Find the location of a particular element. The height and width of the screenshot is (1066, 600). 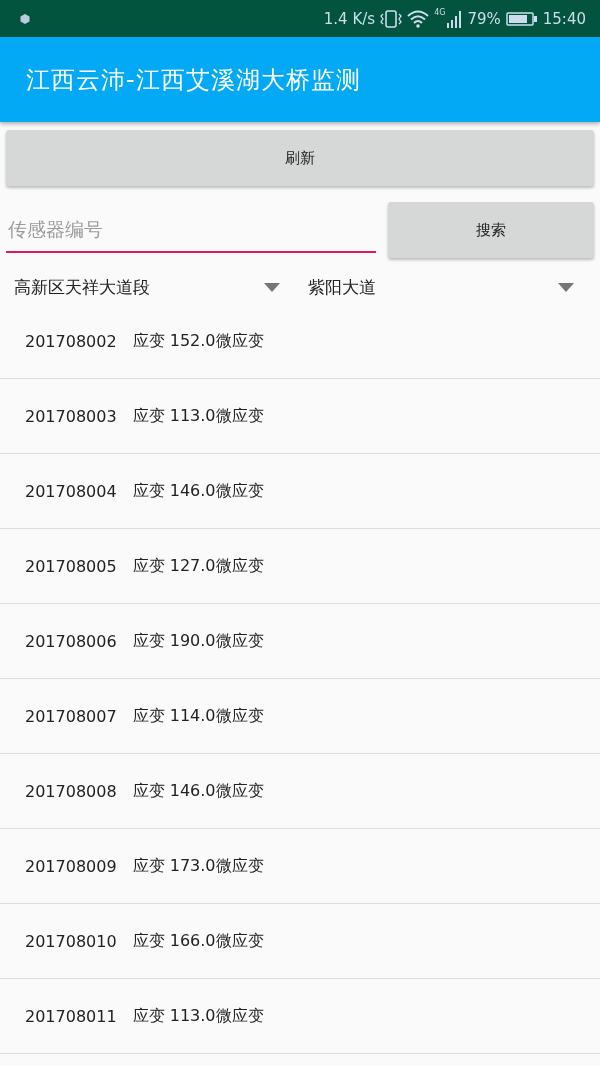

sensor-id: 201708005 is located at coordinates (71, 566).